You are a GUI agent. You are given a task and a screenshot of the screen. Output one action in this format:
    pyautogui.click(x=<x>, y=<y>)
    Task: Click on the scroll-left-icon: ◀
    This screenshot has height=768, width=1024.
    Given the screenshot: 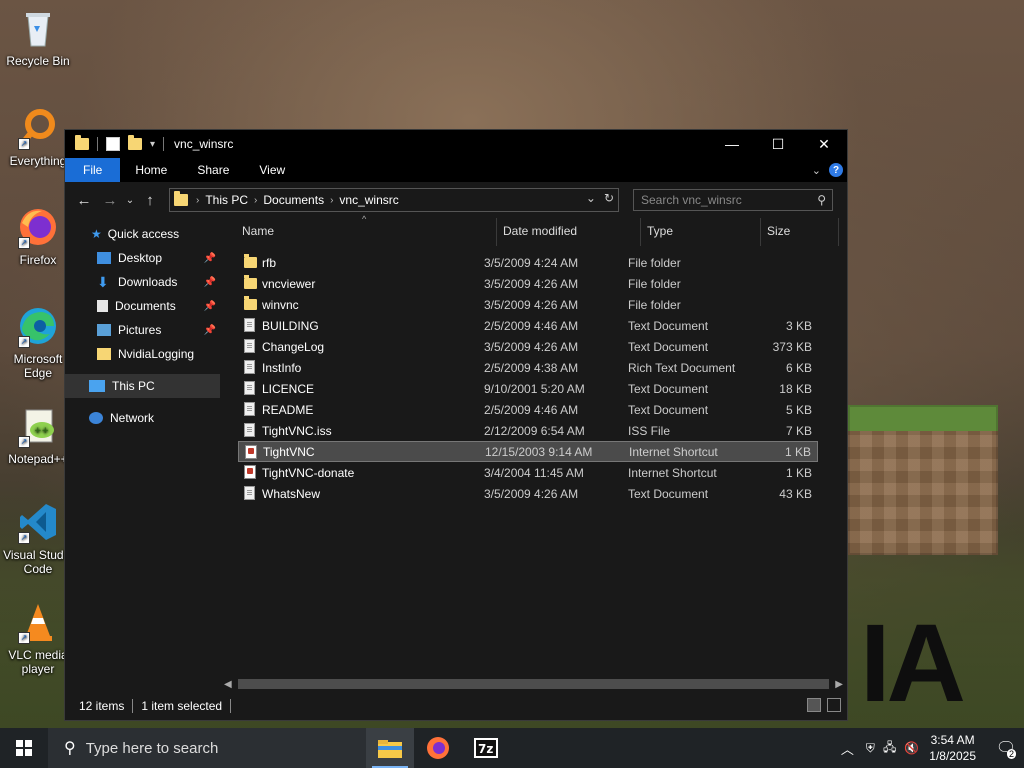 What is the action you would take?
    pyautogui.click(x=228, y=684)
    